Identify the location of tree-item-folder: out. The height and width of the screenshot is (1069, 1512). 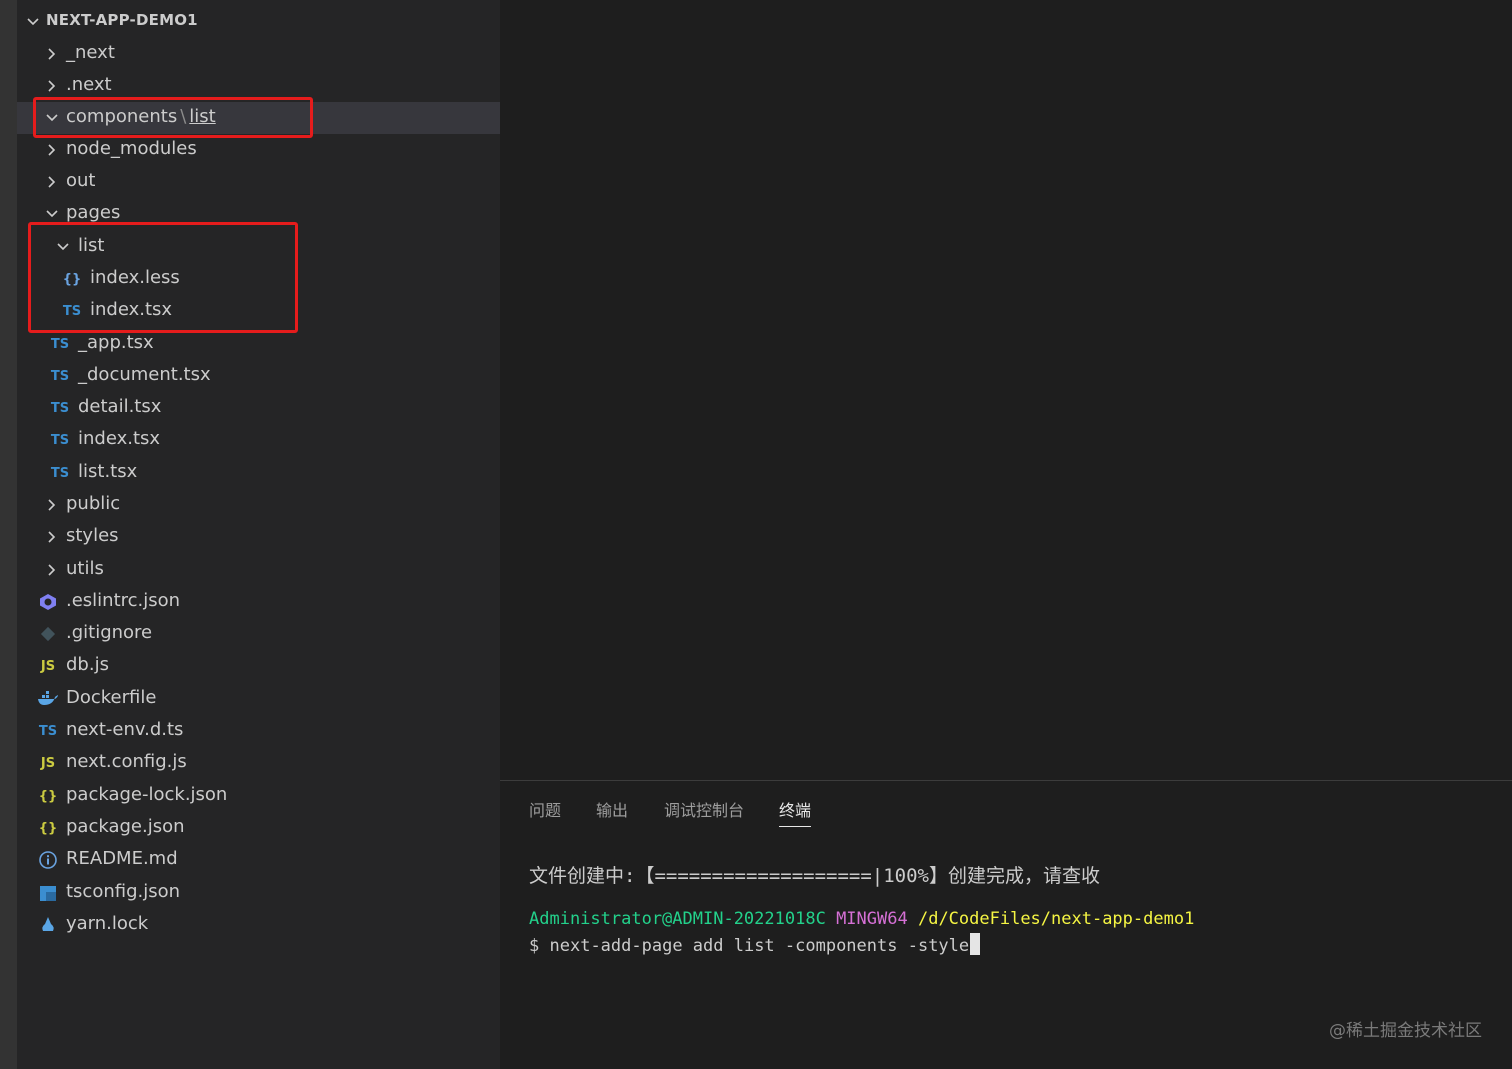
(258, 182).